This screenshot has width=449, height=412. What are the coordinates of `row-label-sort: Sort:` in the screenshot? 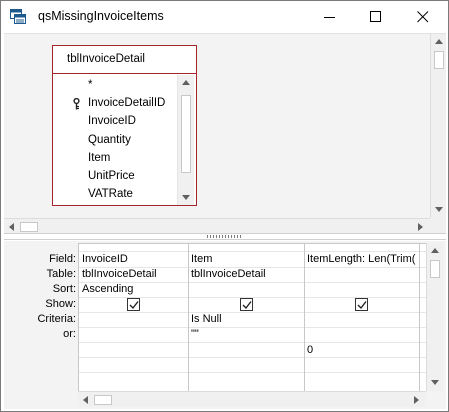 It's located at (64, 289).